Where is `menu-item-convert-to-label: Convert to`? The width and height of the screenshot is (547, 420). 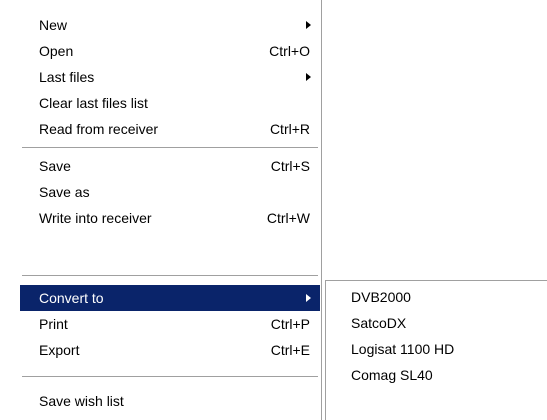
menu-item-convert-to-label: Convert to is located at coordinates (71, 298).